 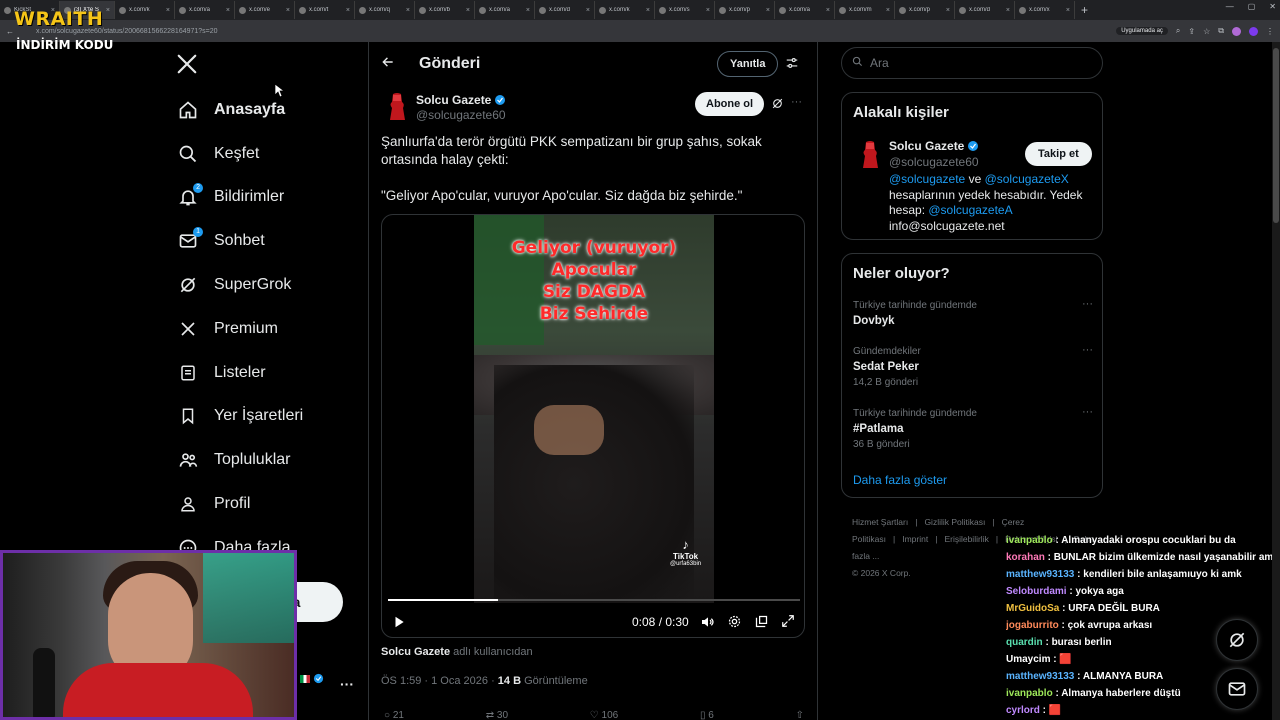 I want to click on tweet-timestamp: ÖS 1:59 · 1 Oca 2026 ·, so click(x=439, y=681).